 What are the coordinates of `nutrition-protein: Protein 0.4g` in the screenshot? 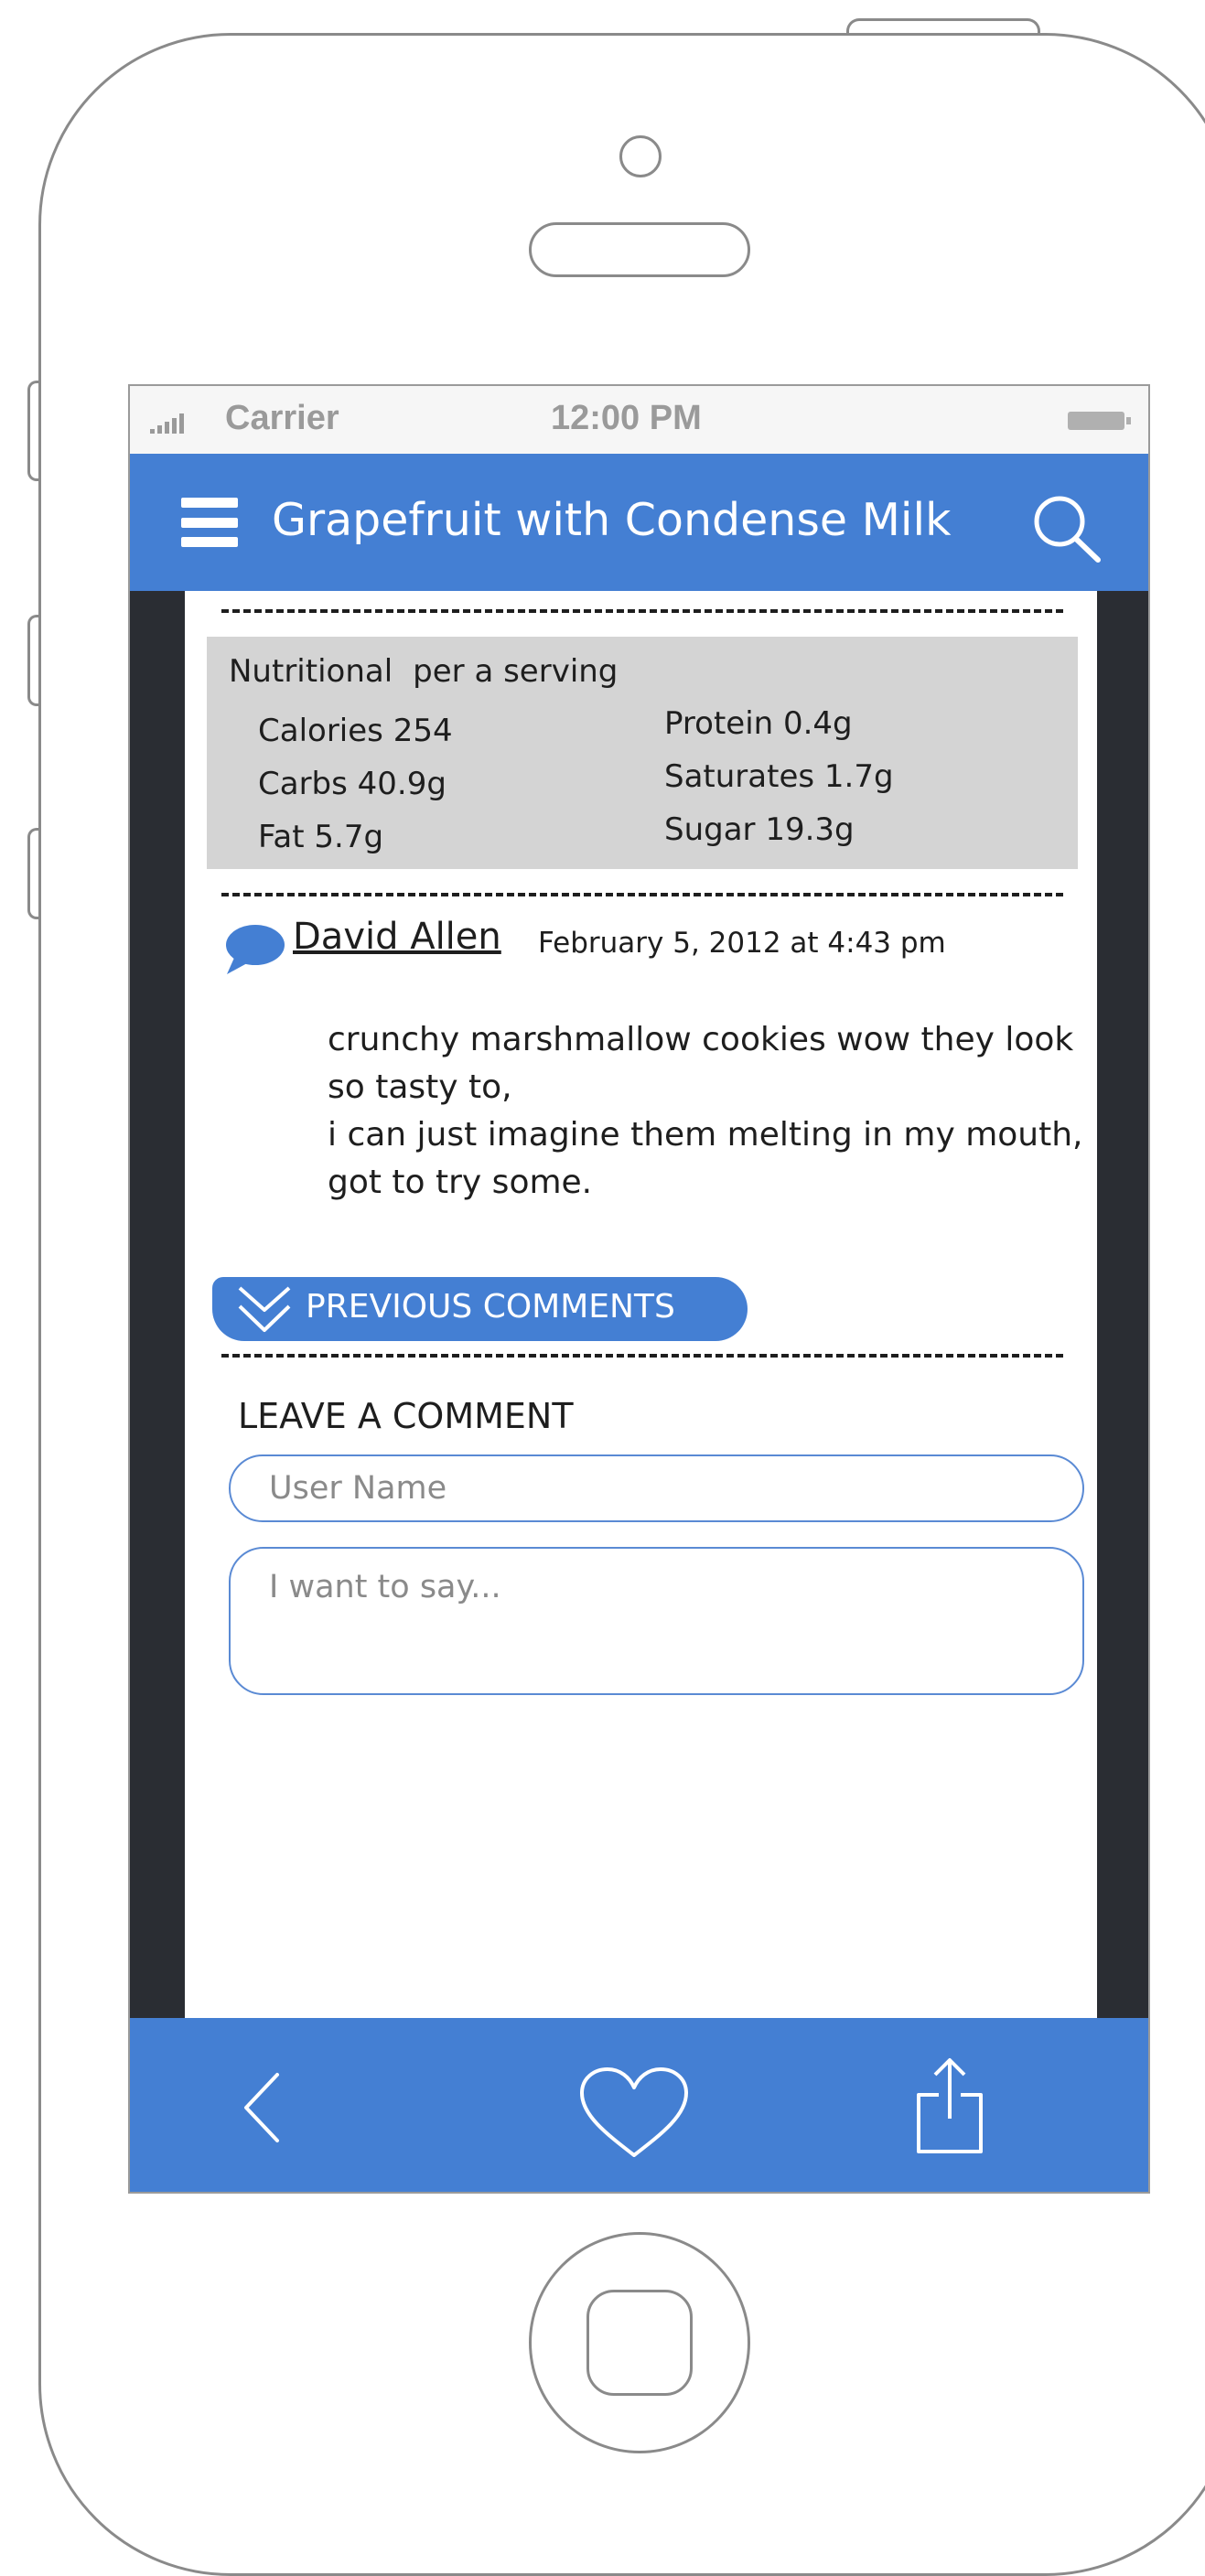 It's located at (758, 724).